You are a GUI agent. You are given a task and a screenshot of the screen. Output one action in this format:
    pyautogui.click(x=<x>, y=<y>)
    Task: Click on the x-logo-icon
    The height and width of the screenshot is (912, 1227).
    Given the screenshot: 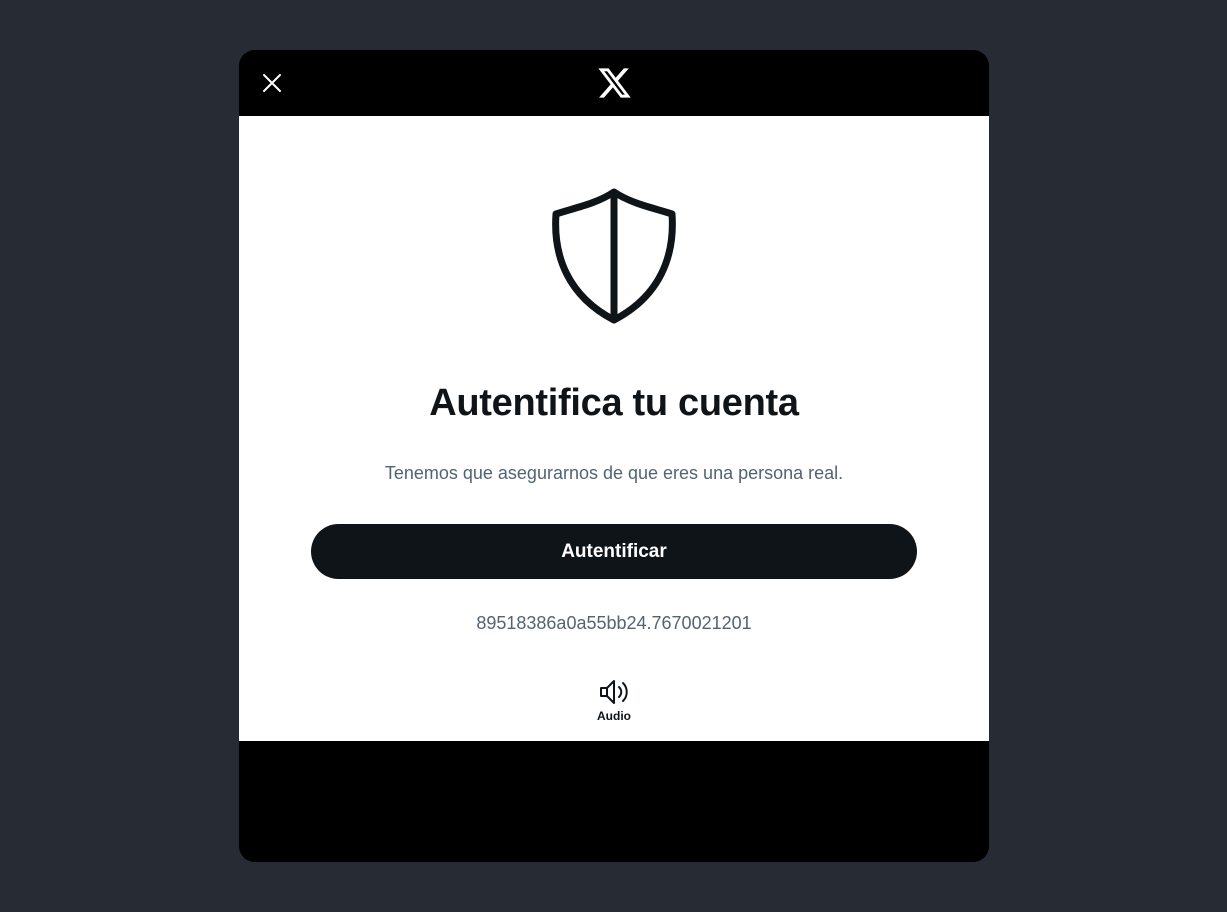 What is the action you would take?
    pyautogui.click(x=614, y=83)
    